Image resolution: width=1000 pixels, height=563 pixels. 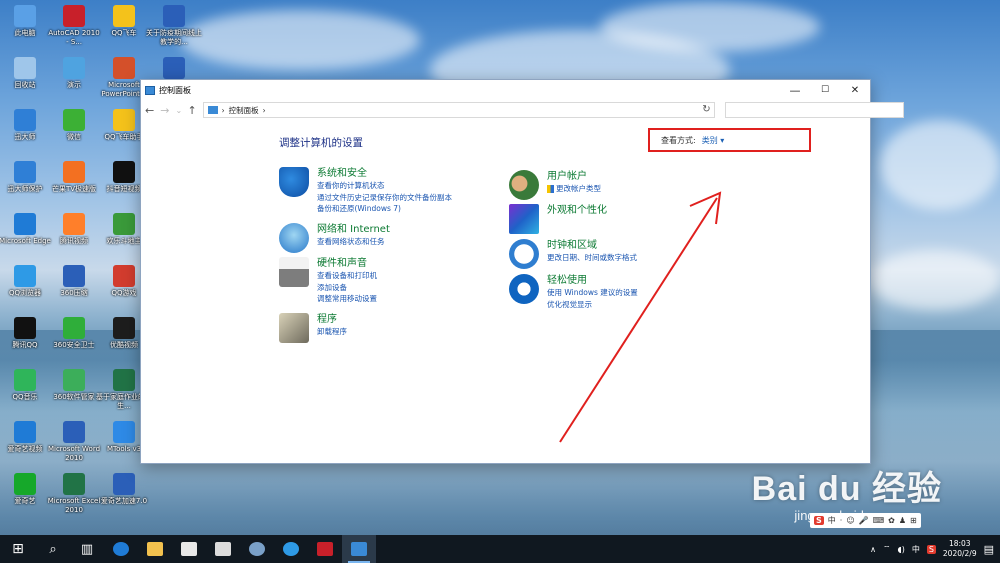 What do you see at coordinates (891, 520) in the screenshot?
I see `skin-icon: ✿` at bounding box center [891, 520].